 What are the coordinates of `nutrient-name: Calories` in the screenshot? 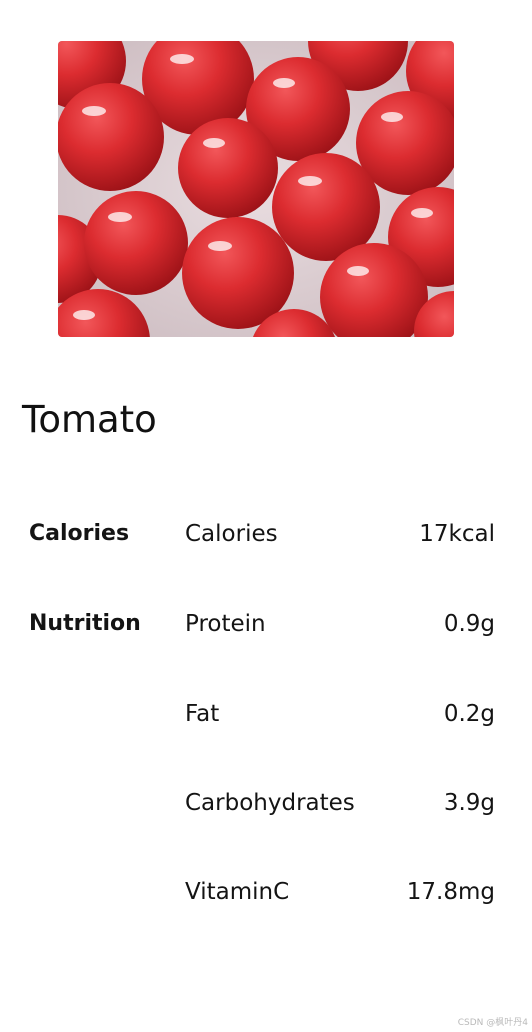 It's located at (231, 534).